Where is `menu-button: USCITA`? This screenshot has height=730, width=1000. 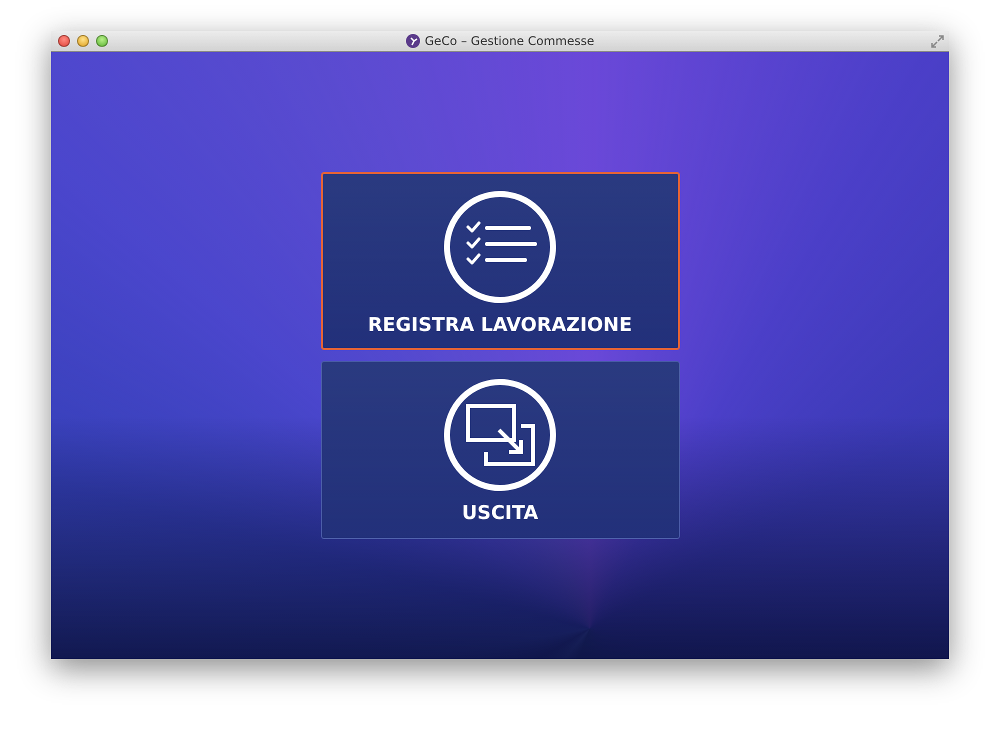 menu-button: USCITA is located at coordinates (500, 450).